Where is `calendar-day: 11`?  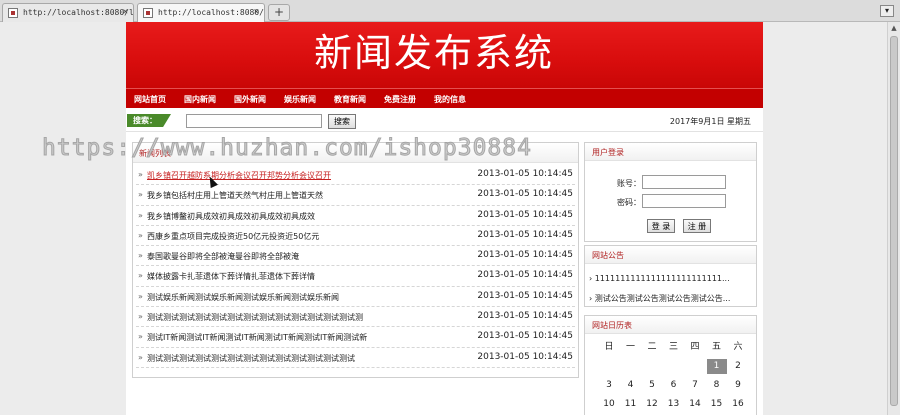
calendar-day: 11 is located at coordinates (631, 404).